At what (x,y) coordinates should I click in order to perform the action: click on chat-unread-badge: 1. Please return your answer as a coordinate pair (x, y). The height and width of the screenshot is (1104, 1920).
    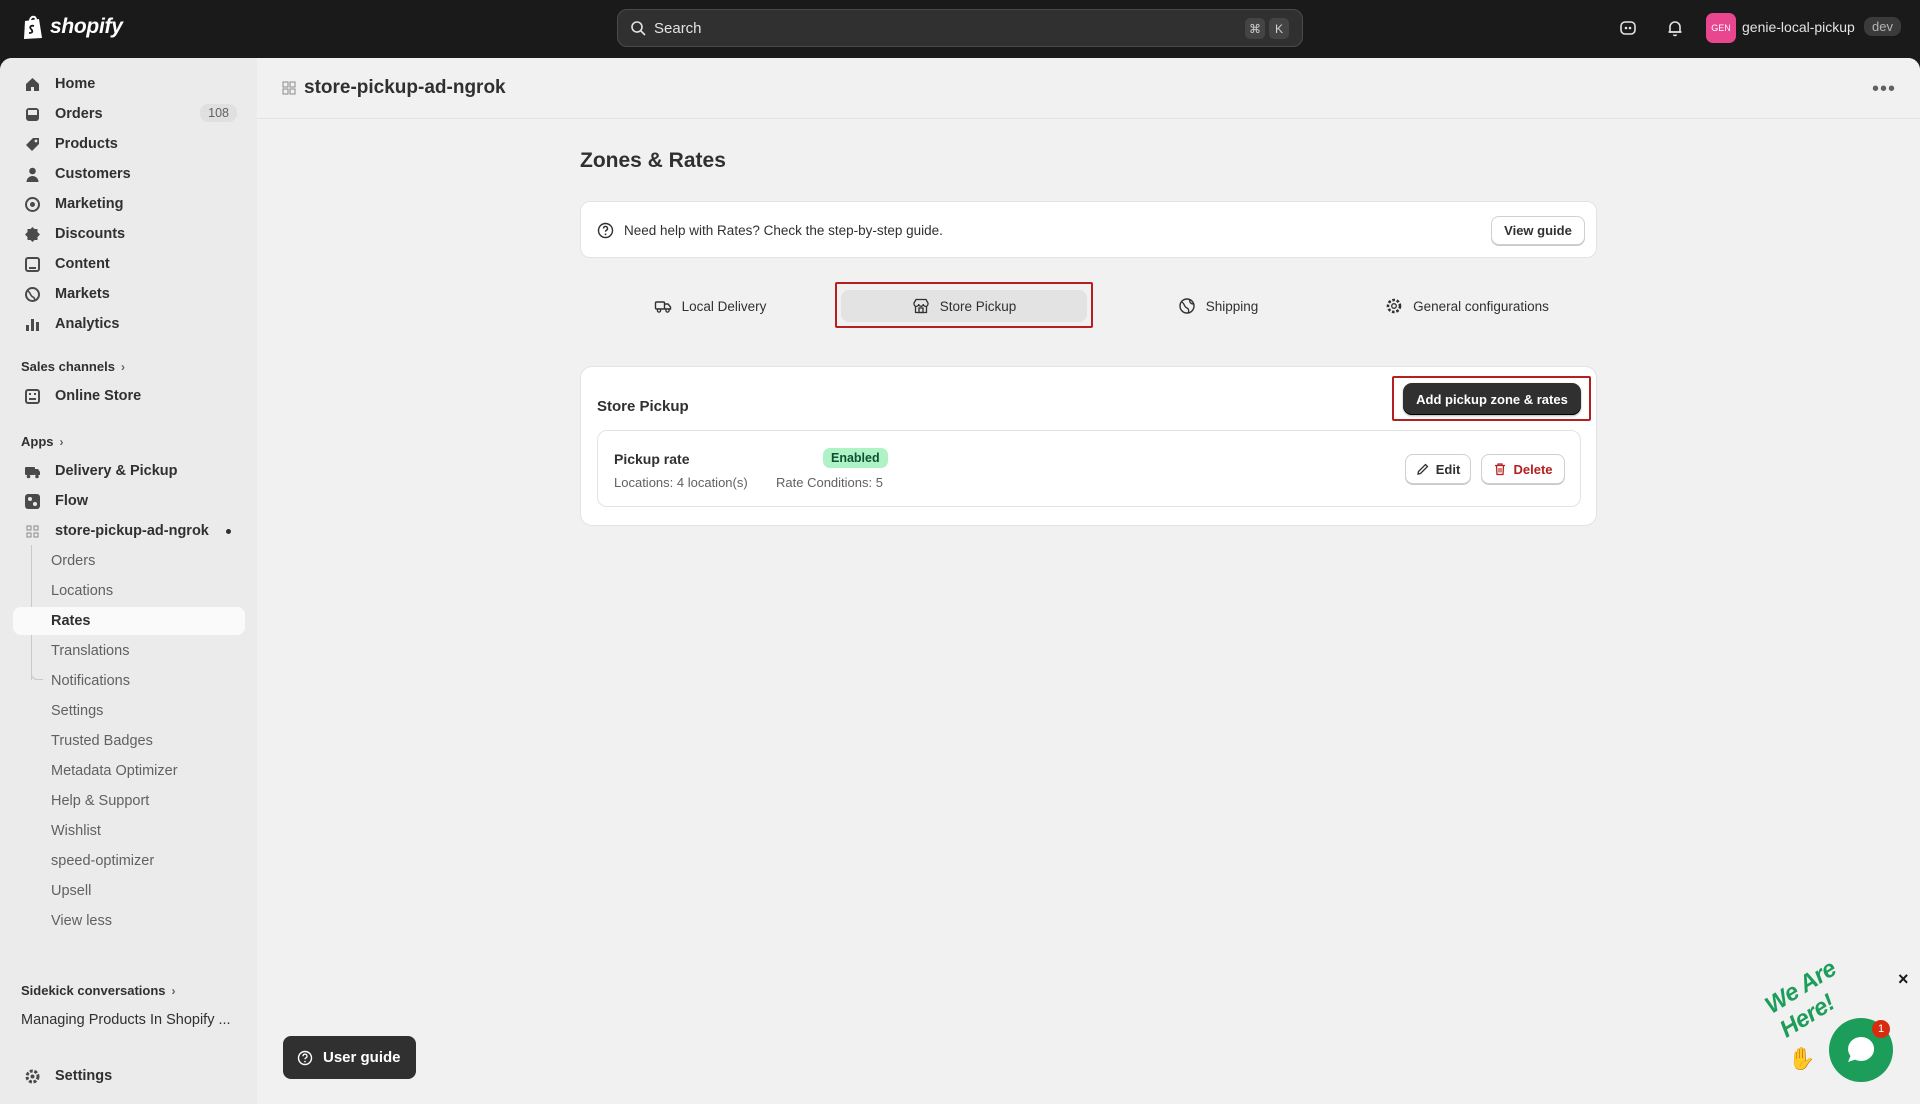
    Looking at the image, I should click on (1881, 1029).